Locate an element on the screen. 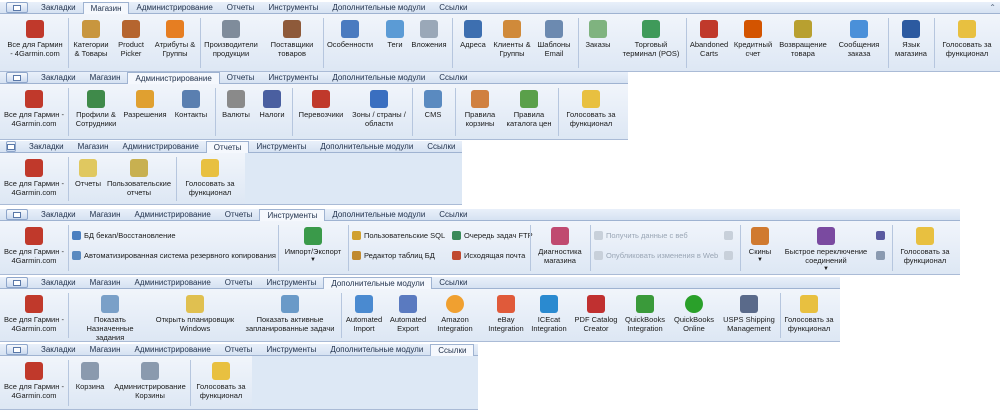 This screenshot has width=1000, height=410. credit-account-button: Кредитный счет is located at coordinates (753, 39).